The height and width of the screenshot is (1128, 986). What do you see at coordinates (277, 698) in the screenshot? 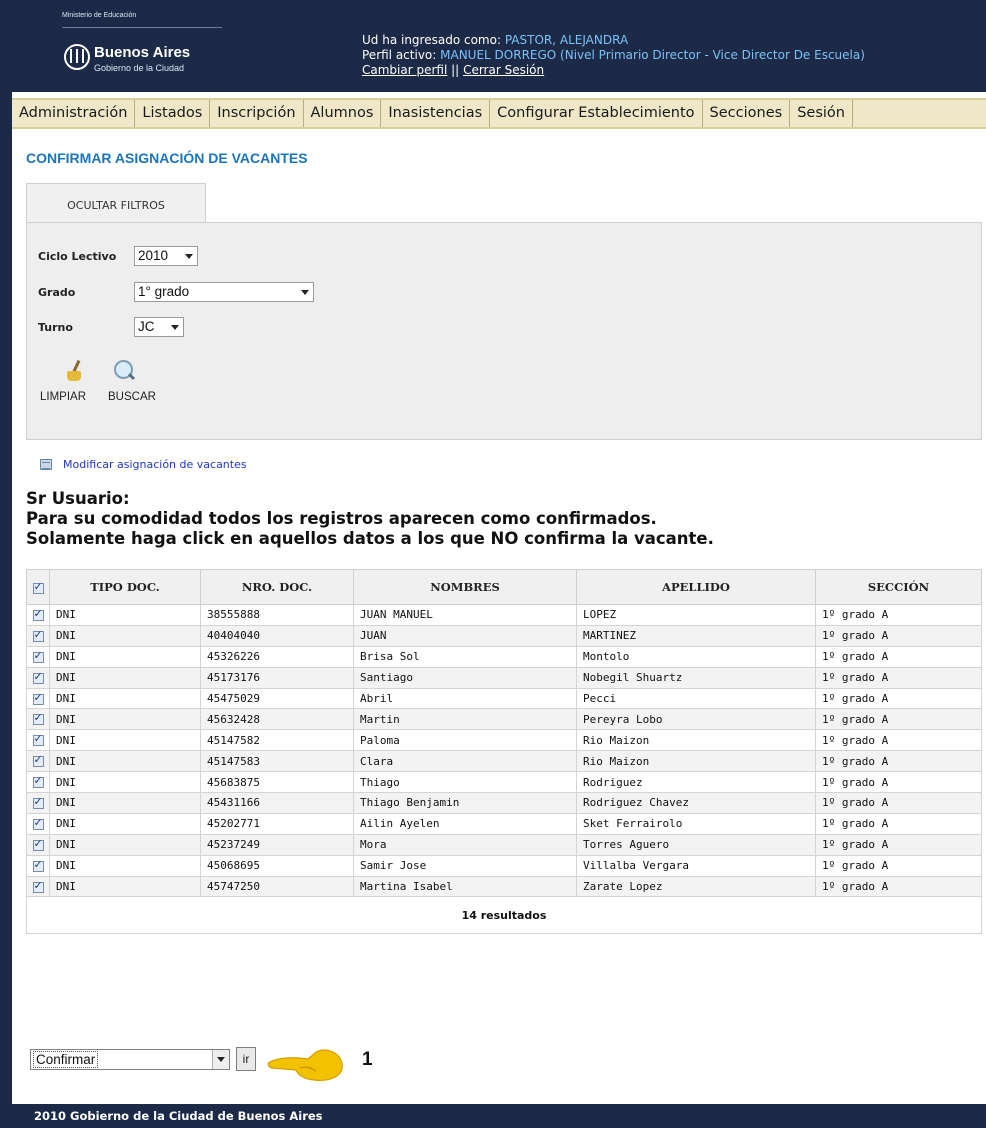
I see `cell-nro: 45475029` at bounding box center [277, 698].